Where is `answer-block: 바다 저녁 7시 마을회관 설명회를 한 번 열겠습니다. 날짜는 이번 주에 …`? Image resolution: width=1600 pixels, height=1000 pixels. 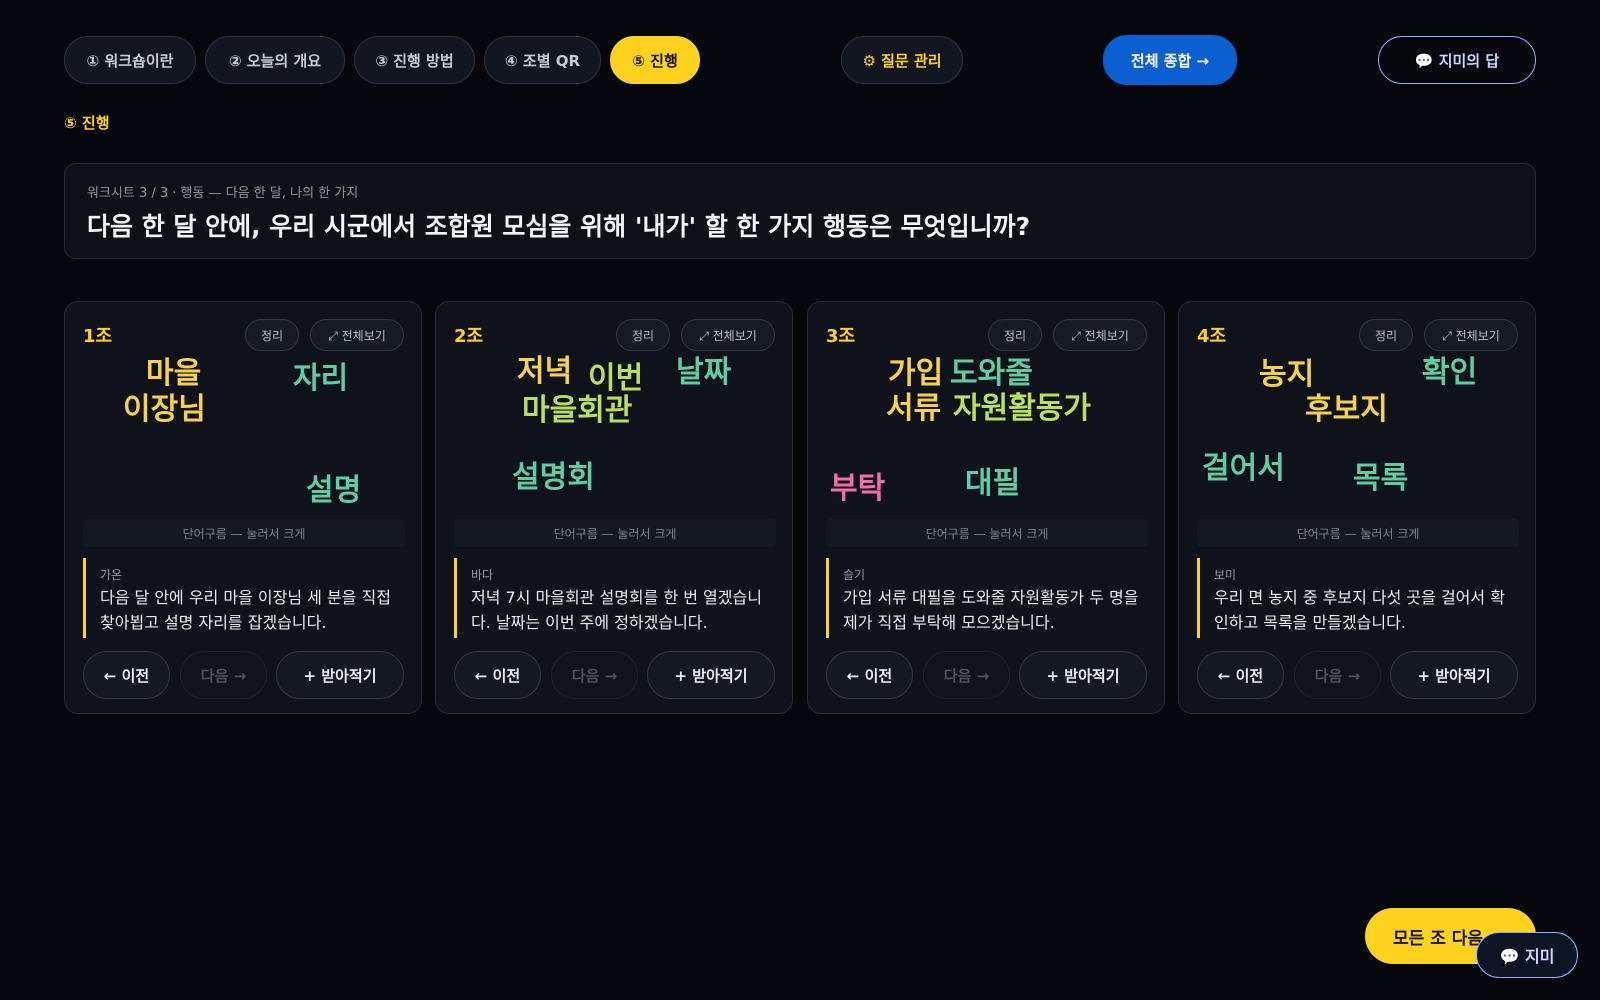
answer-block: 바다 저녁 7시 마을회관 설명회를 한 번 열겠습니다. 날짜는 이번 주에 … is located at coordinates (615, 598).